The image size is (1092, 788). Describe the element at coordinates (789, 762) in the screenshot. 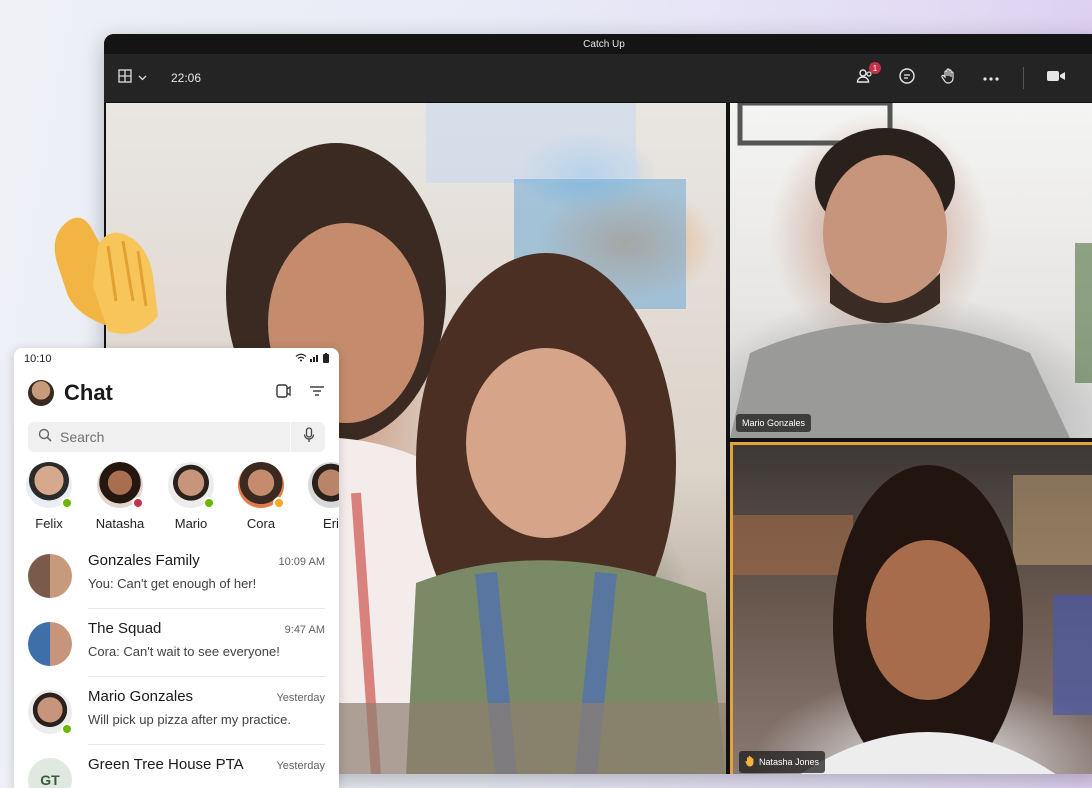

I see `participant-name: Natasha Jones` at that location.